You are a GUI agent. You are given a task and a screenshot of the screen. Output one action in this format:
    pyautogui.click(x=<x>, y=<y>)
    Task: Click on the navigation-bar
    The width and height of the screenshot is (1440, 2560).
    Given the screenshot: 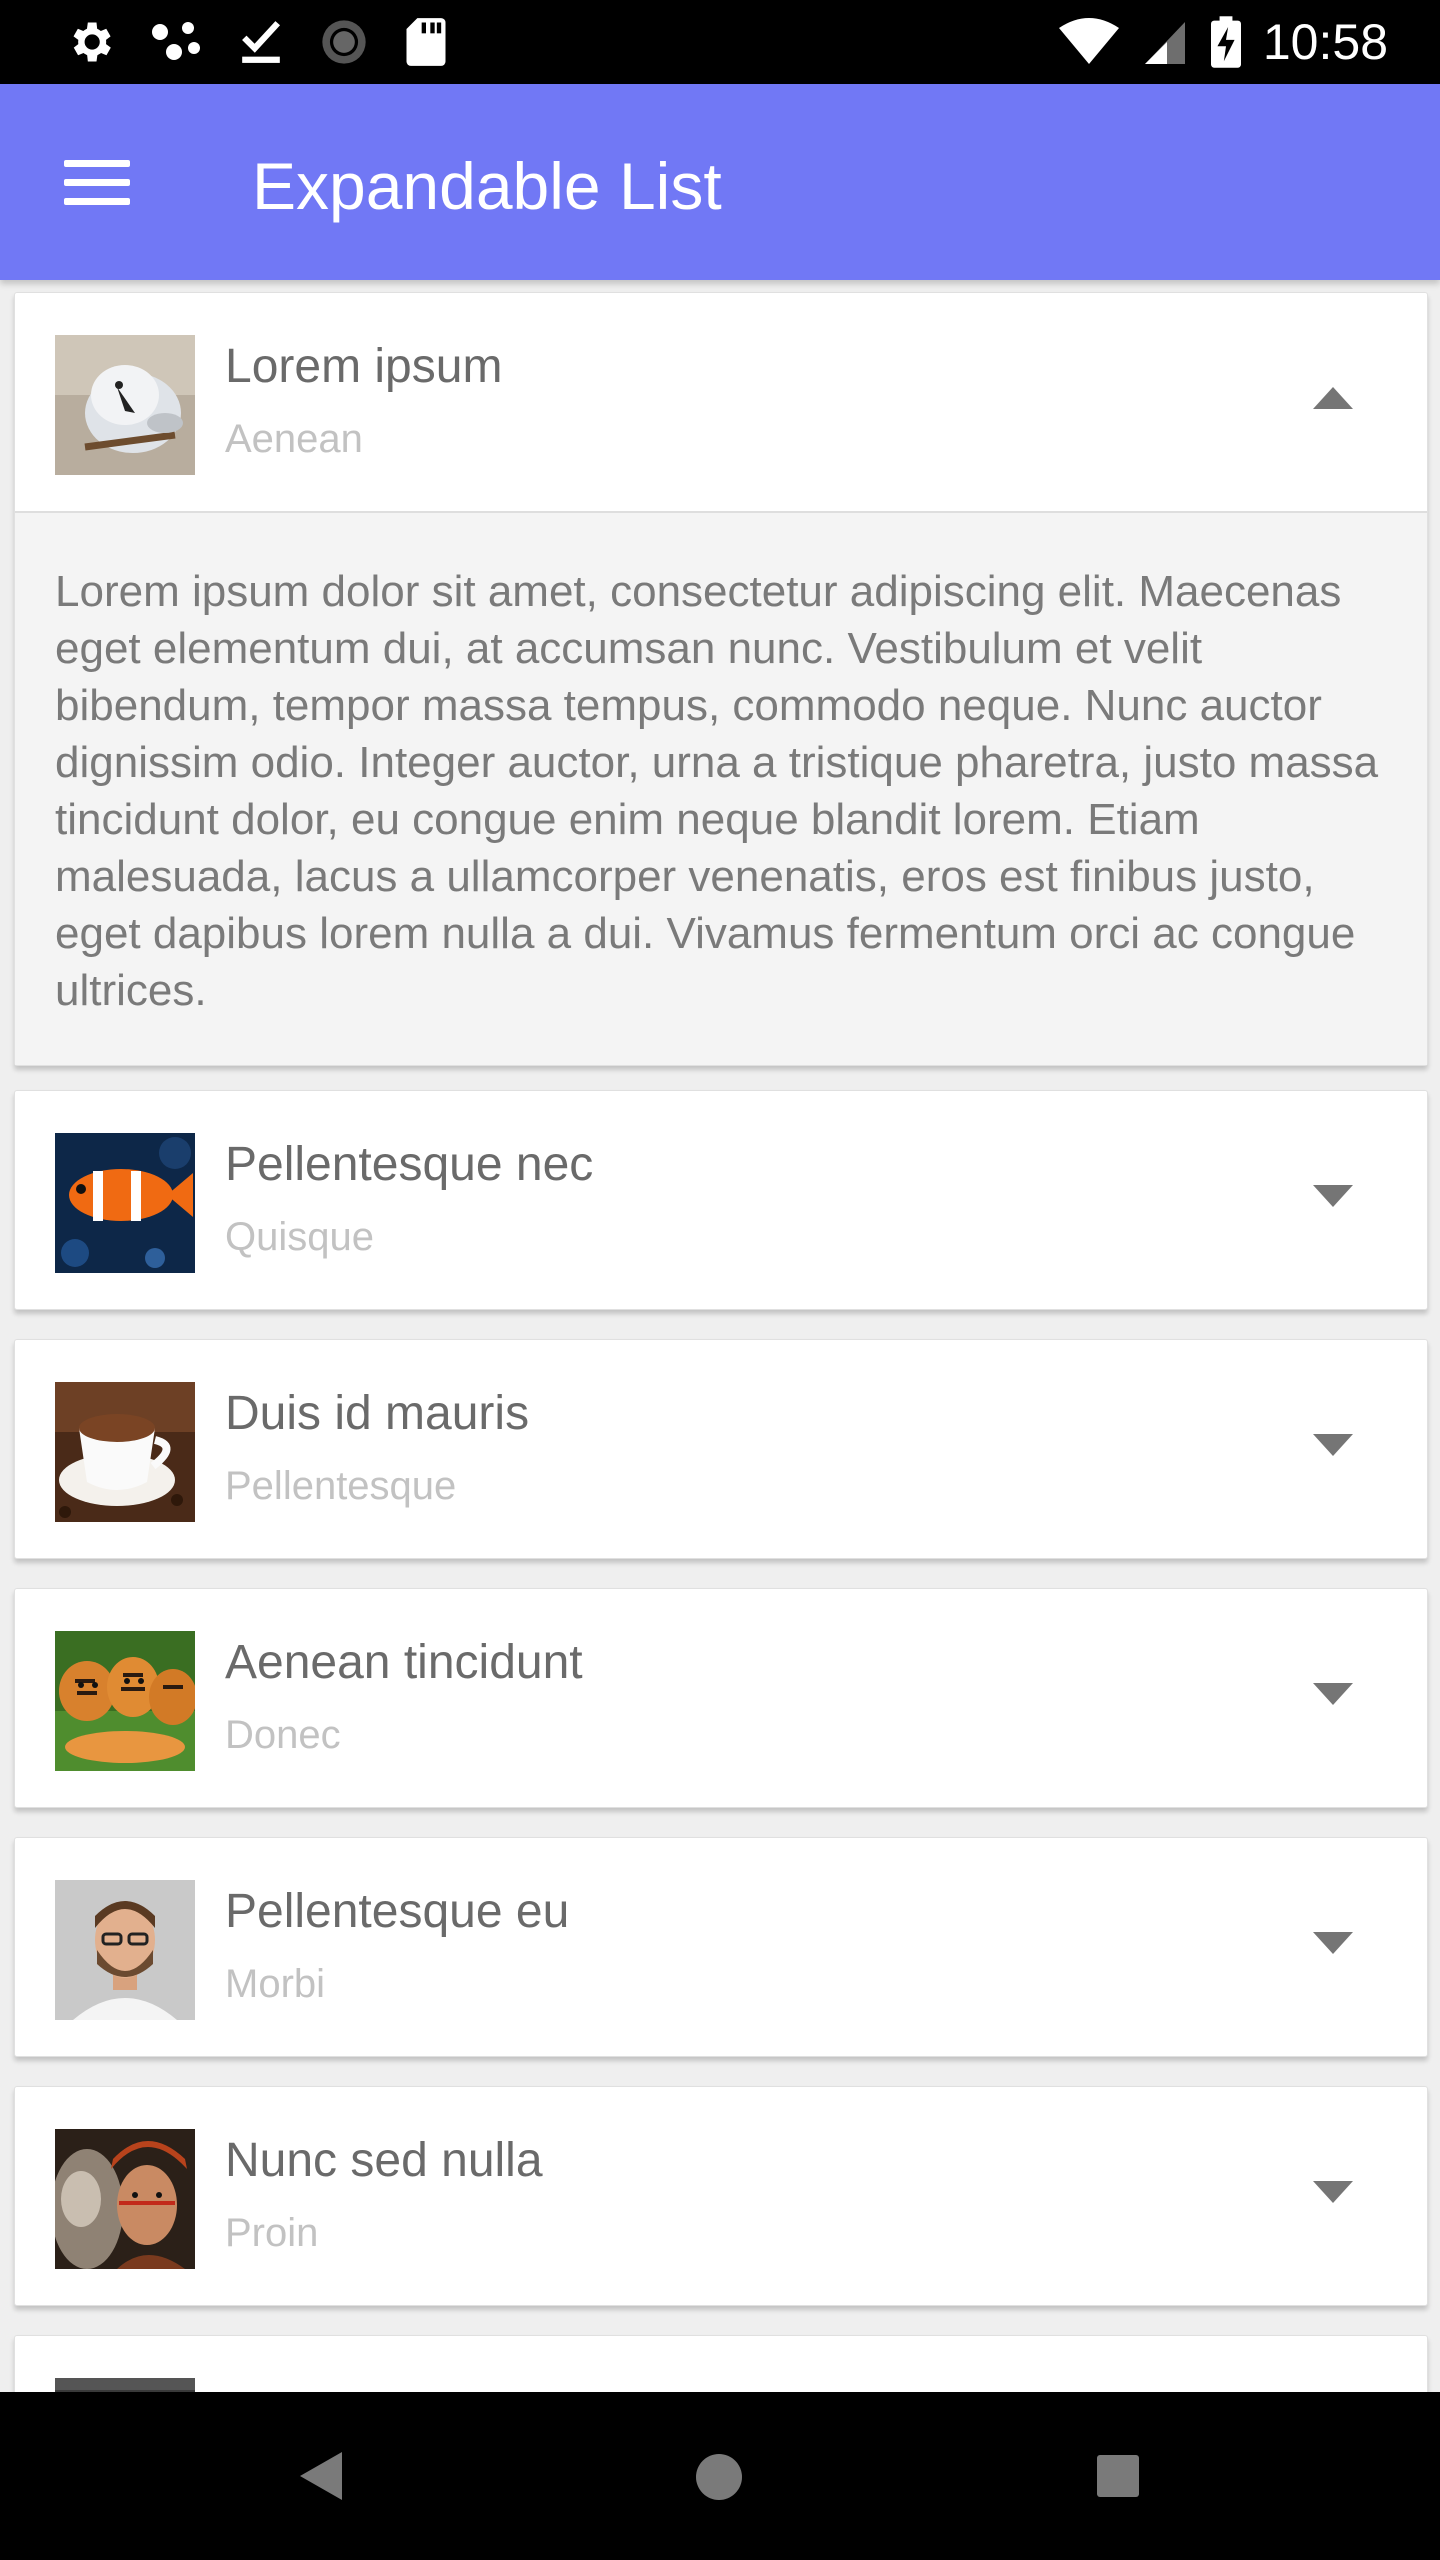 What is the action you would take?
    pyautogui.click(x=720, y=2476)
    